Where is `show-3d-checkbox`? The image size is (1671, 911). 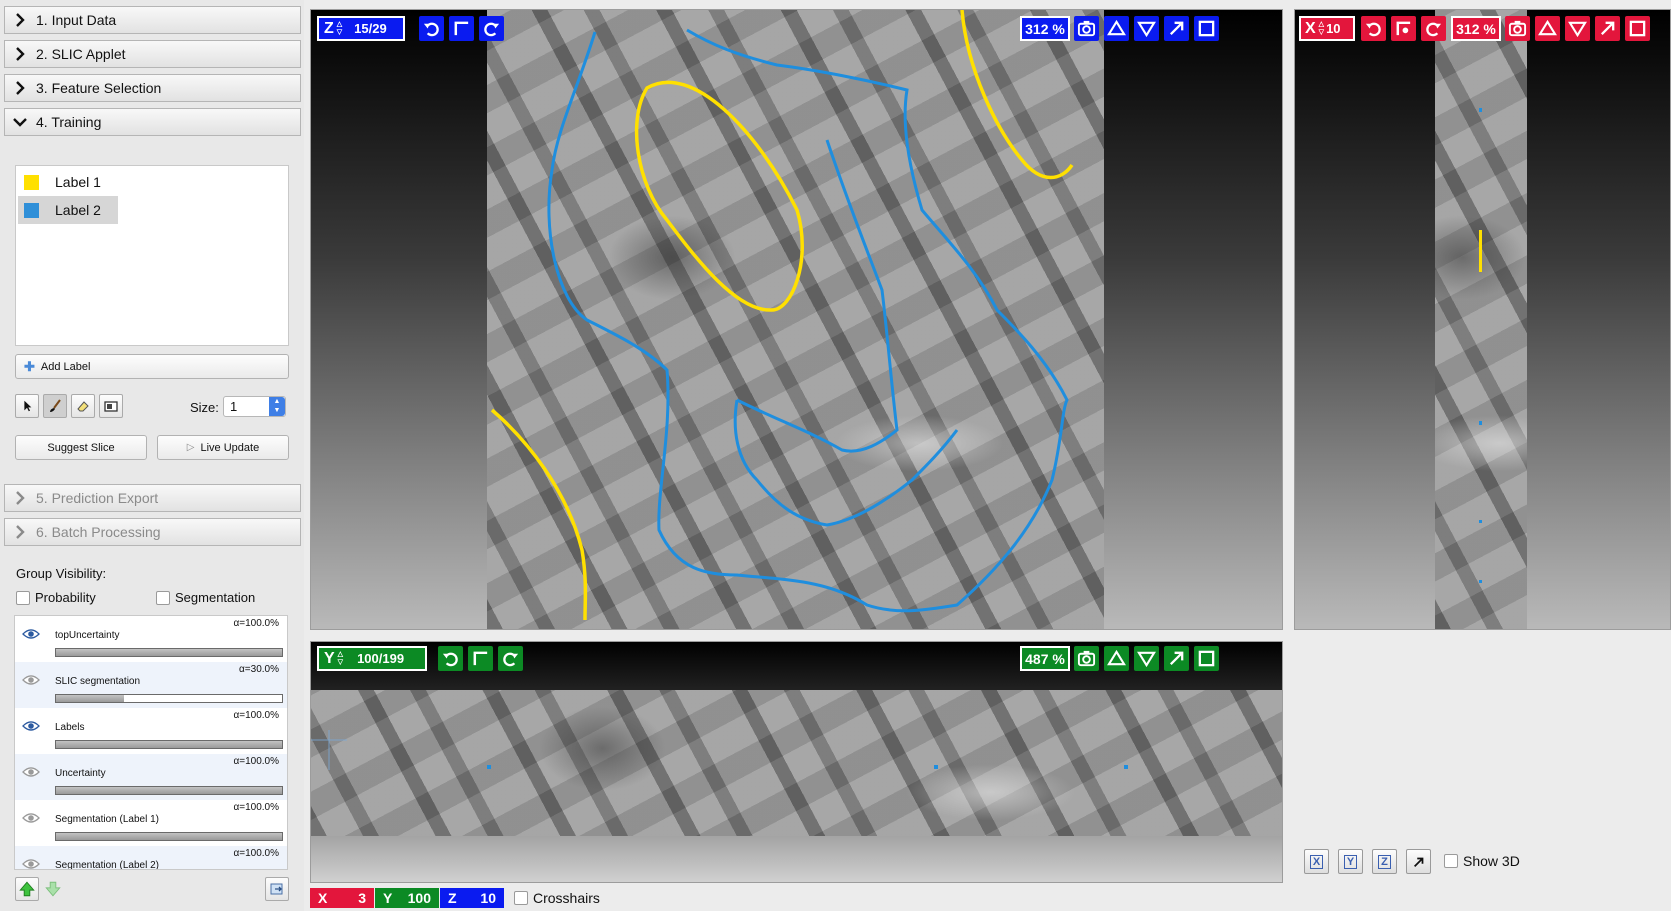 show-3d-checkbox is located at coordinates (1451, 861).